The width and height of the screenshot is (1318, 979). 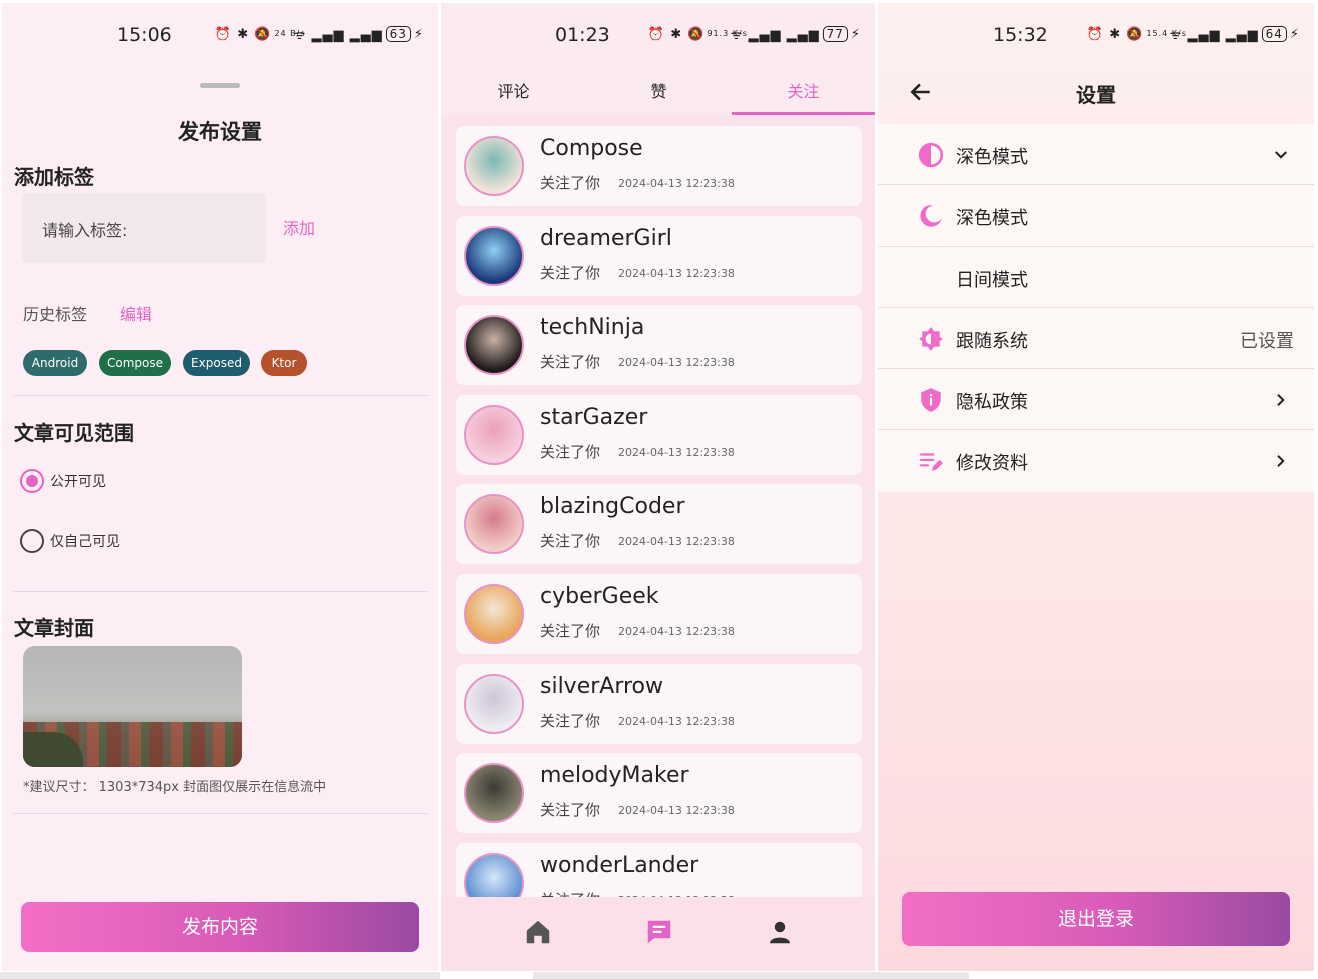 I want to click on tab-comments: 评论, so click(x=513, y=90).